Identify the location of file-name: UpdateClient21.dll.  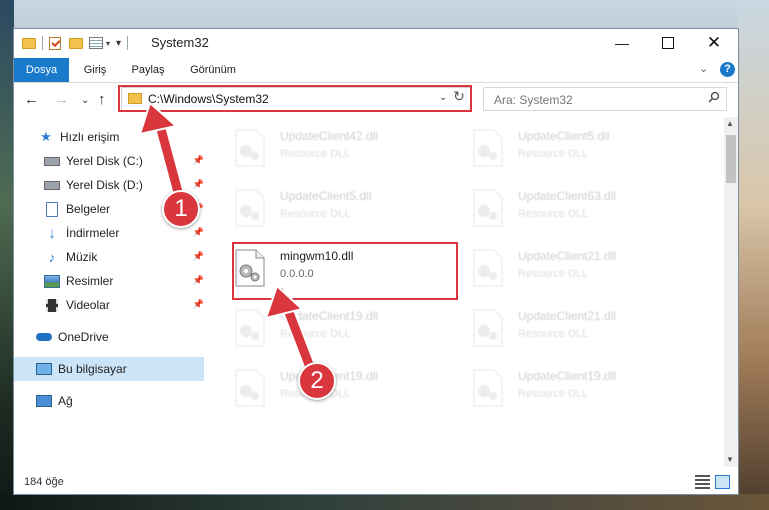
(567, 256).